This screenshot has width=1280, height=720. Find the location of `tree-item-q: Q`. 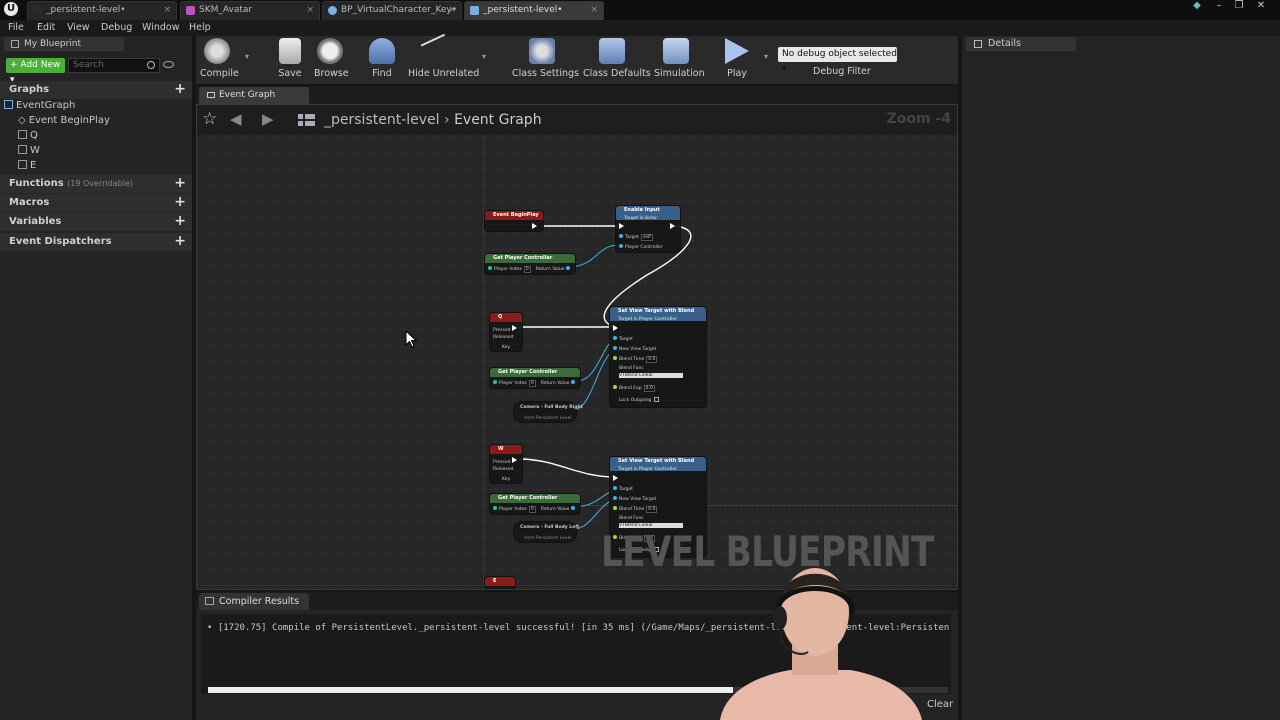

tree-item-q: Q is located at coordinates (28, 135).